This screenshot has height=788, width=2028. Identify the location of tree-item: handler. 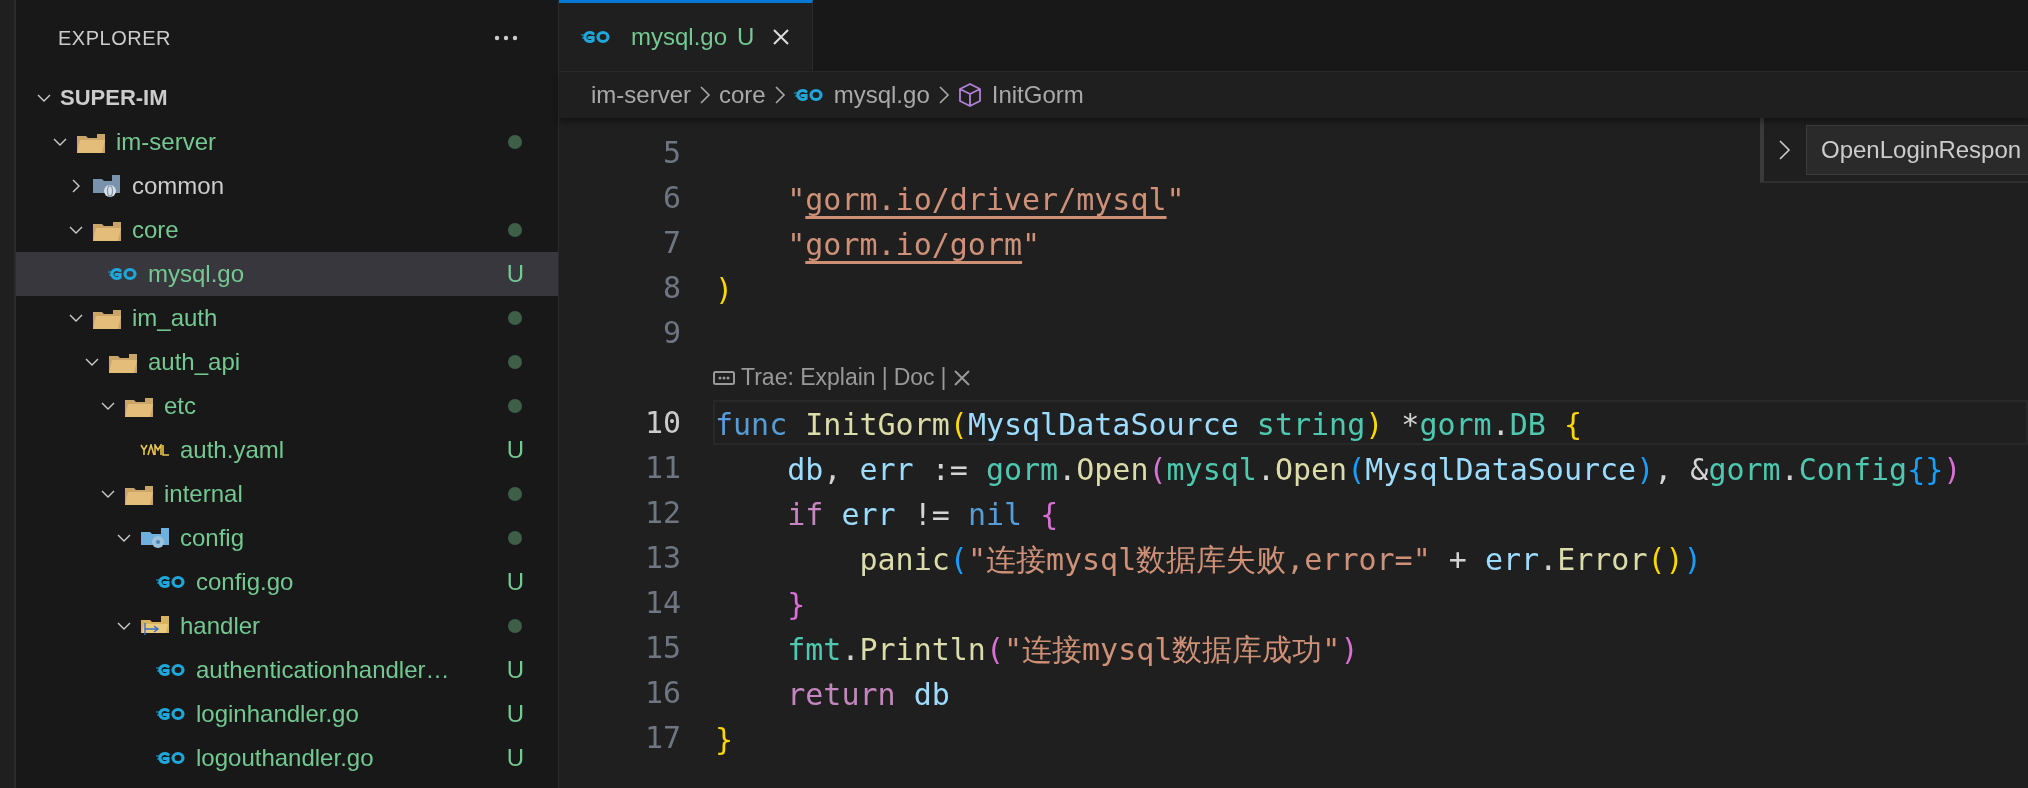
(287, 626).